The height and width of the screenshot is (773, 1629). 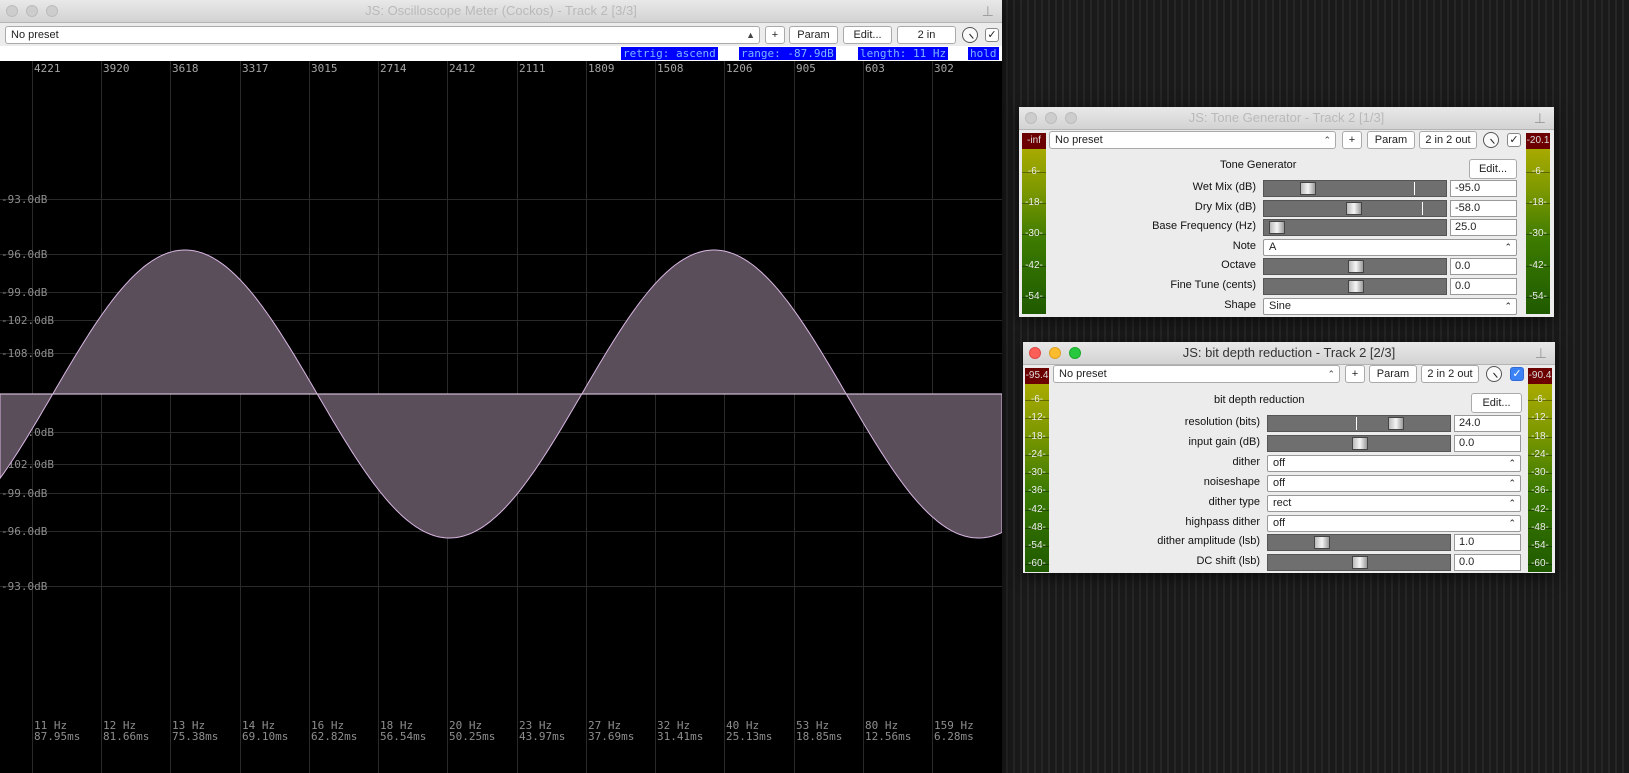 What do you see at coordinates (1483, 208) in the screenshot?
I see `param-value-field: -58.0` at bounding box center [1483, 208].